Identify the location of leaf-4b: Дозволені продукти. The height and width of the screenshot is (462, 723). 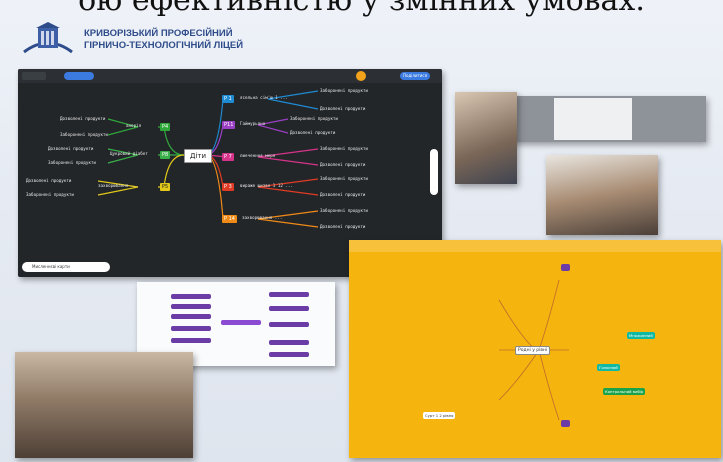
(343, 194).